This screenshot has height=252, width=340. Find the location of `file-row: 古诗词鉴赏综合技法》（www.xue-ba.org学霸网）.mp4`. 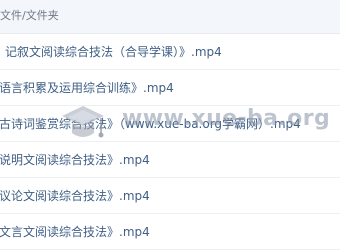

file-row: 古诗词鉴赏综合技法》（www.xue-ba.org学霸网）.mp4 is located at coordinates (170, 124).